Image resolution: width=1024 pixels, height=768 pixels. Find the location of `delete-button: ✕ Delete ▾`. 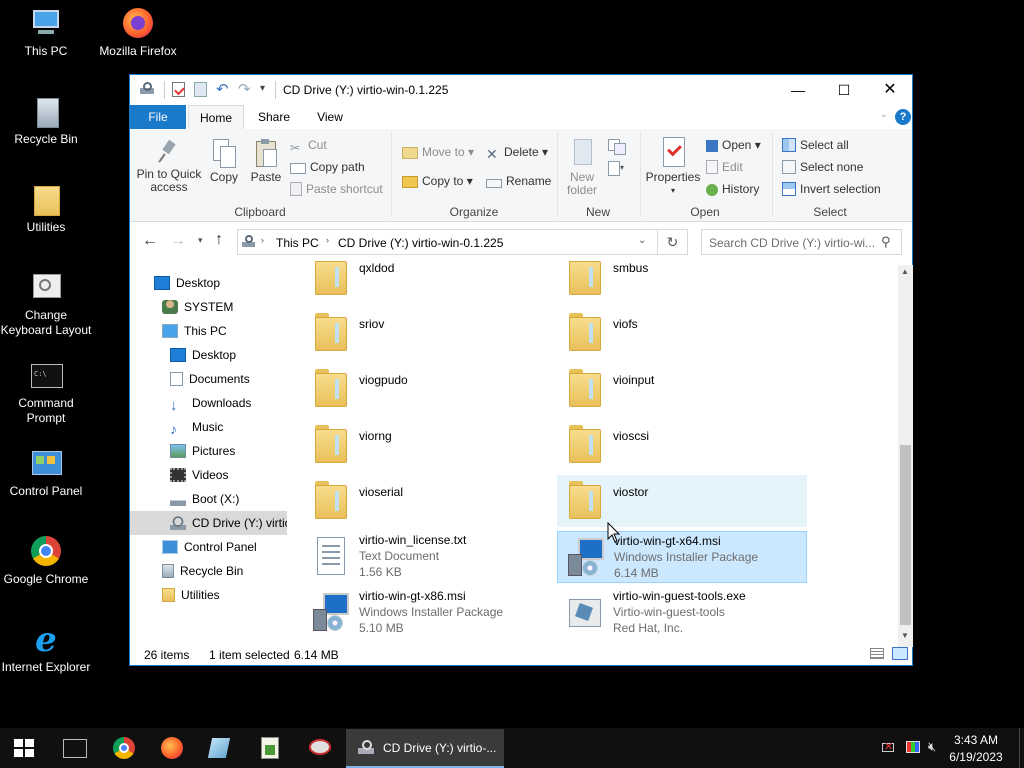

delete-button: ✕ Delete ▾ is located at coordinates (517, 153).